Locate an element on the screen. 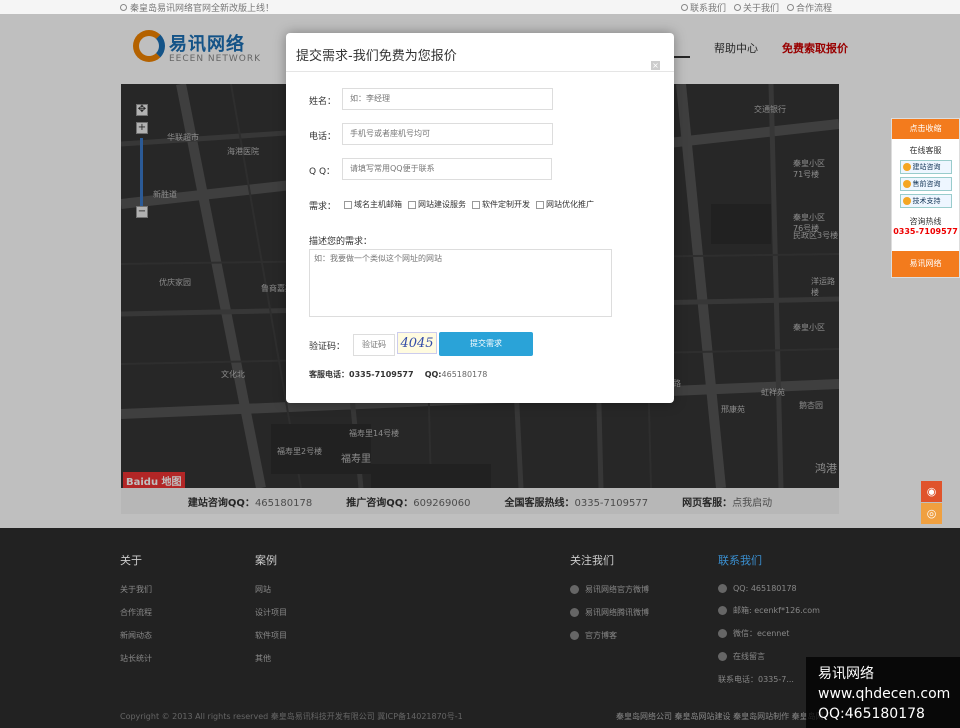  wechat-icon is located at coordinates (722, 633).